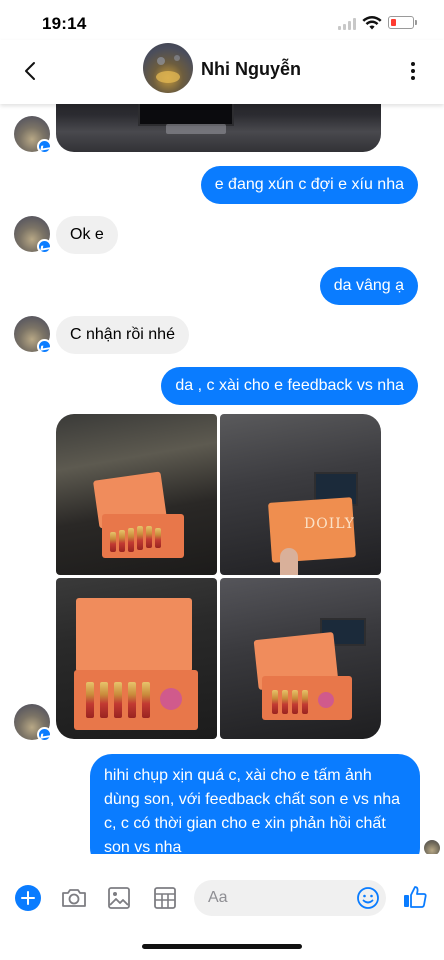 This screenshot has height=960, width=444. What do you see at coordinates (432, 847) in the screenshot?
I see `seen-indicator-avatar` at bounding box center [432, 847].